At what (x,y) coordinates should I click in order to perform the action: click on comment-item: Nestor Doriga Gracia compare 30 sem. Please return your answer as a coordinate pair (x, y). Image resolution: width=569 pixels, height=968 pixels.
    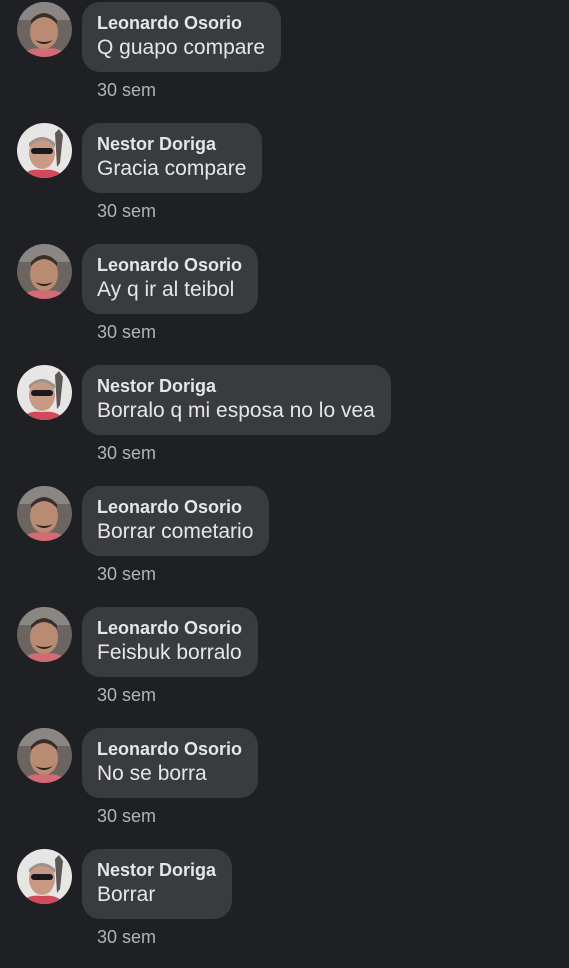
    Looking at the image, I should click on (284, 181).